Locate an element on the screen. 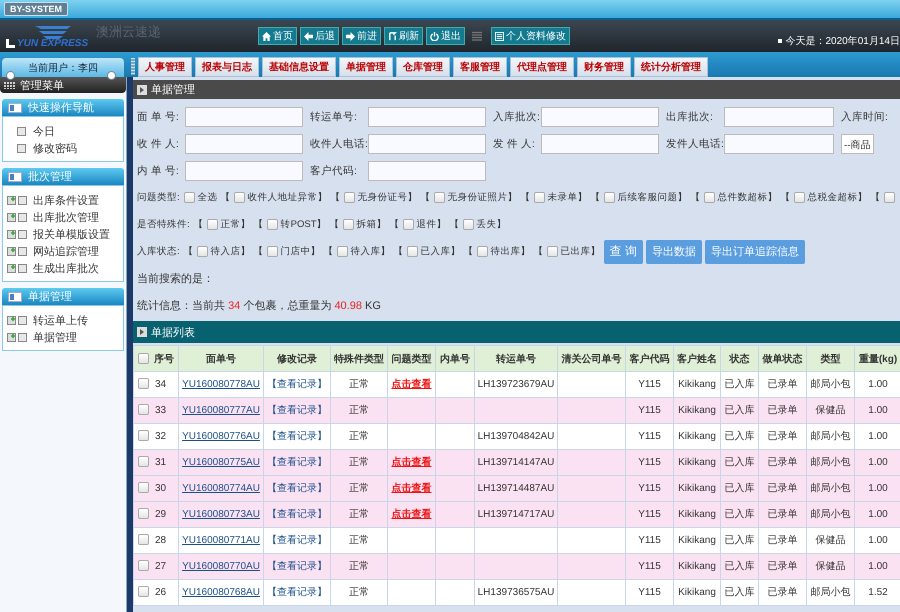  select-field: --商品 is located at coordinates (857, 144).